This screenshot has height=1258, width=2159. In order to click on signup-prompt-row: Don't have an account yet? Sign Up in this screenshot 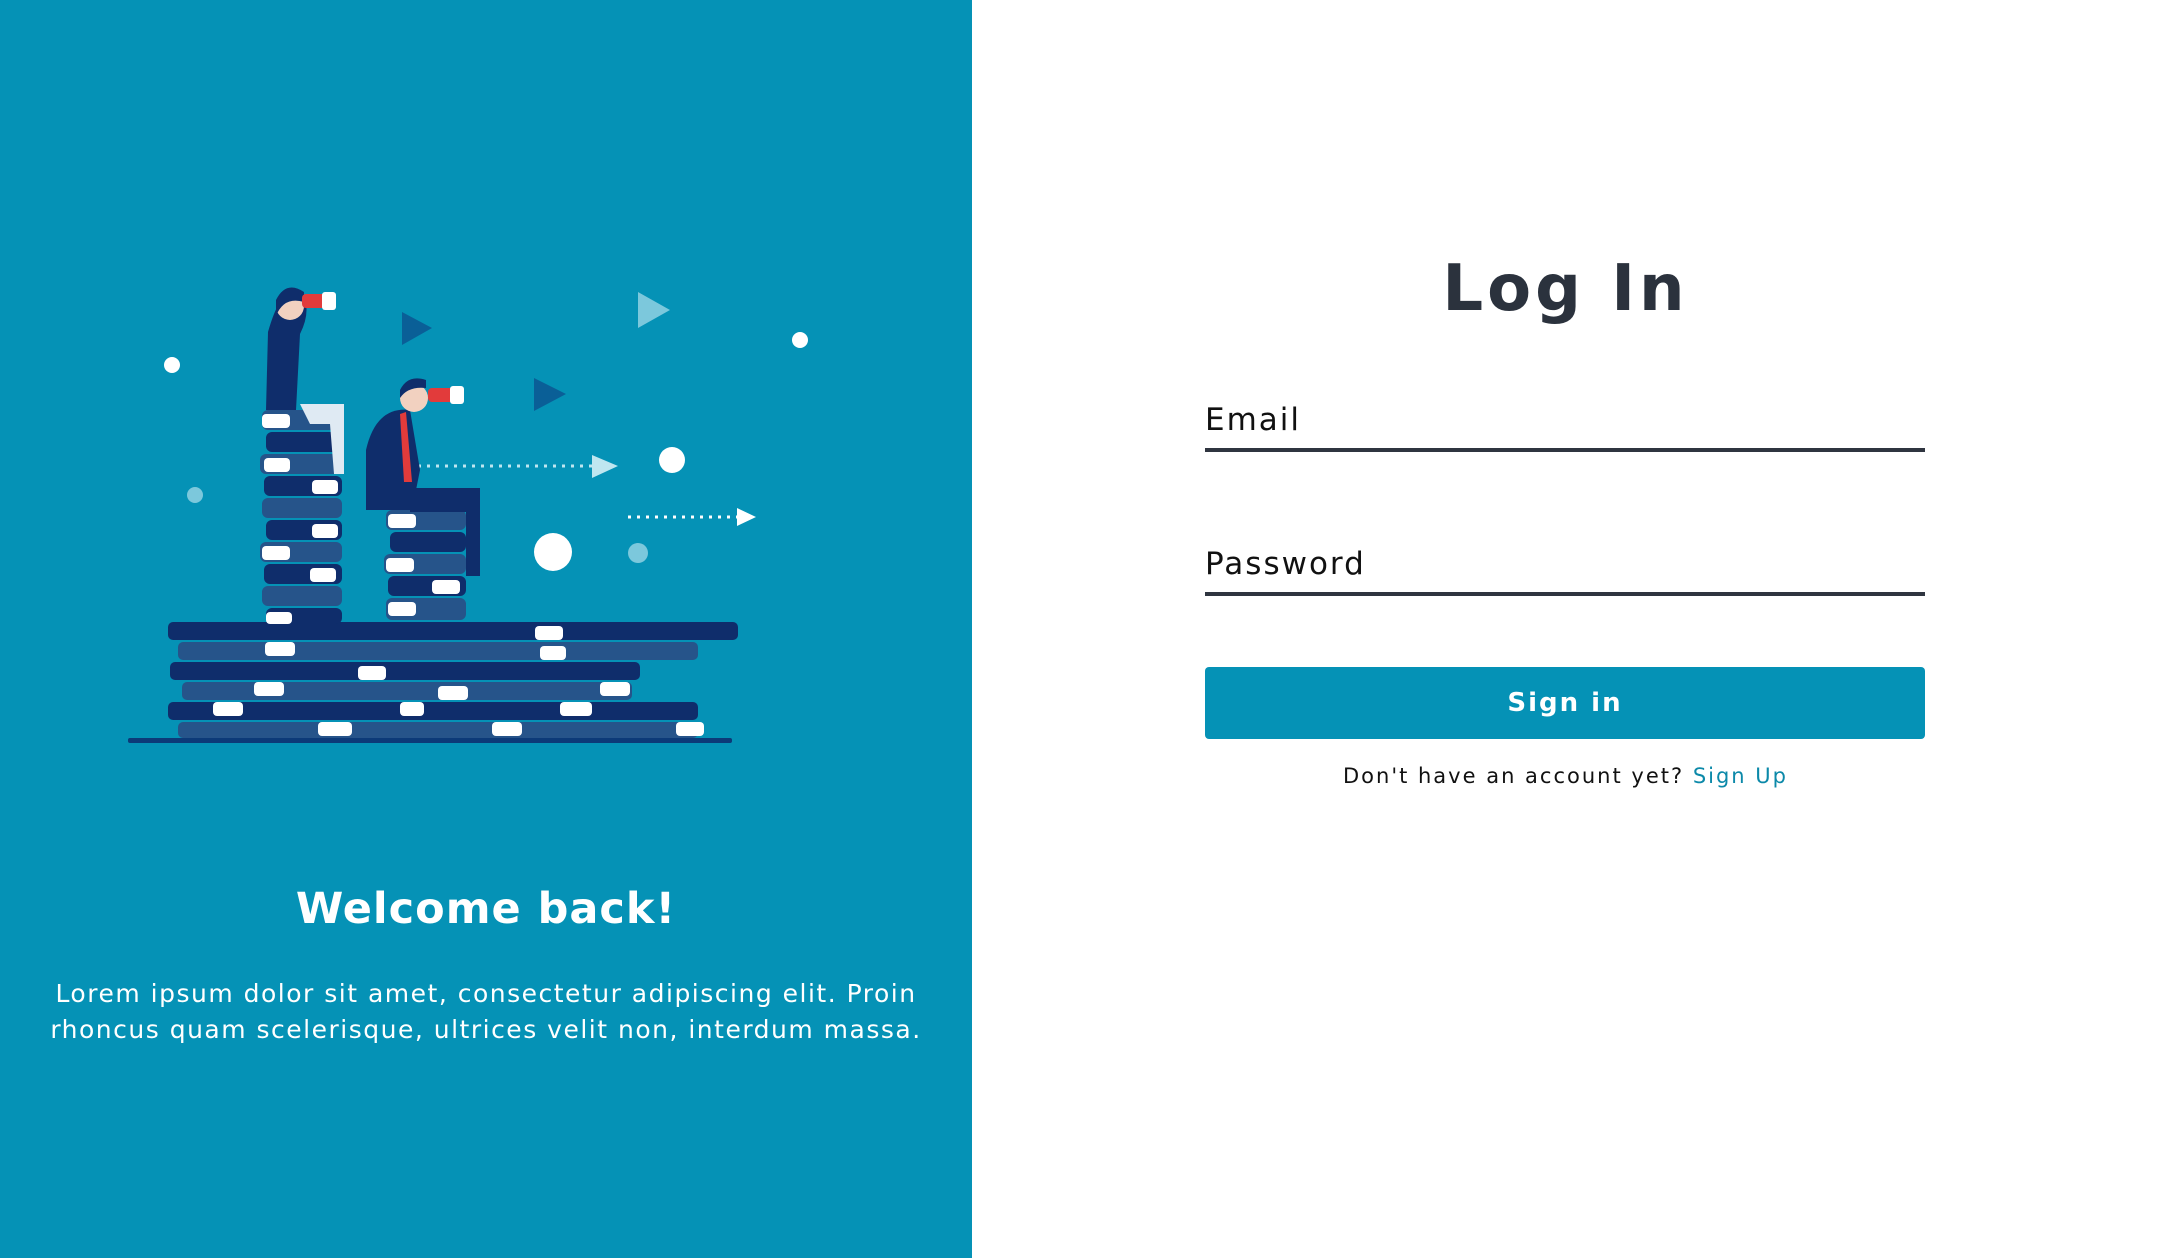, I will do `click(1565, 776)`.